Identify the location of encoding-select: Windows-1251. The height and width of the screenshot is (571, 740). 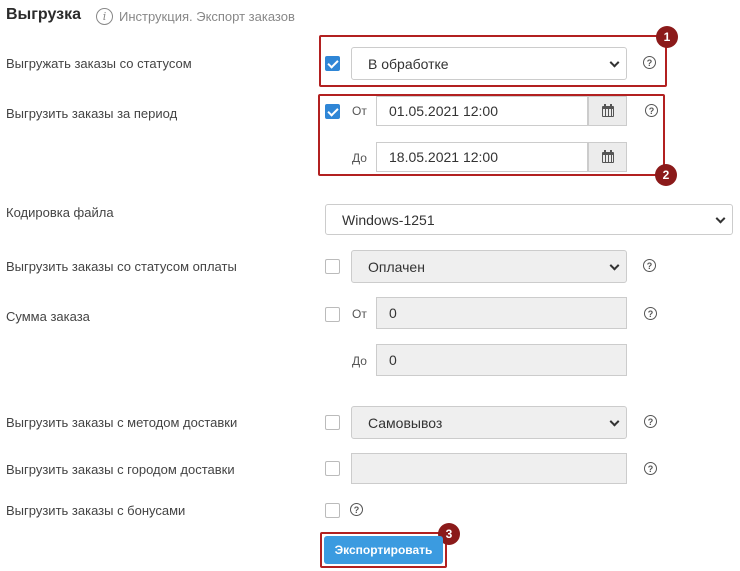
(529, 219).